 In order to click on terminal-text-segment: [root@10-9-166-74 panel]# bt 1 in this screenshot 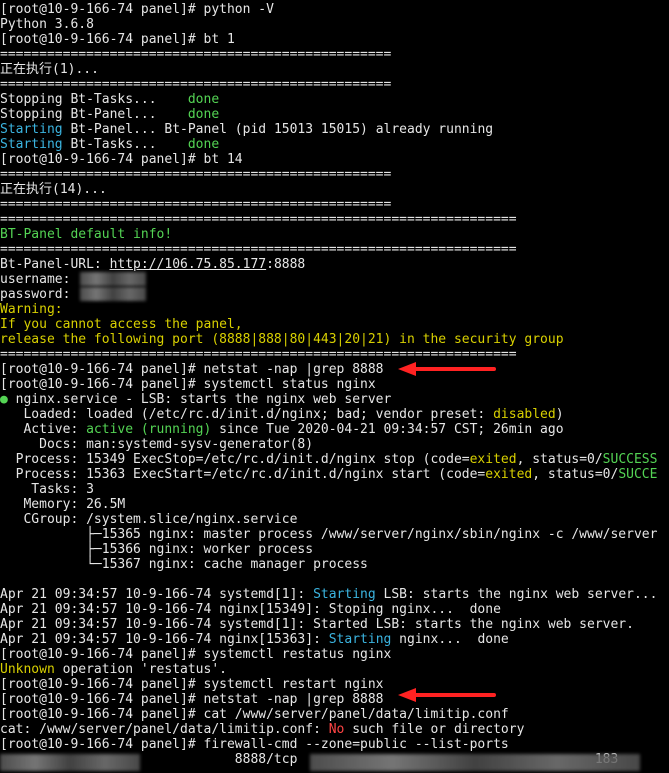, I will do `click(117, 39)`.